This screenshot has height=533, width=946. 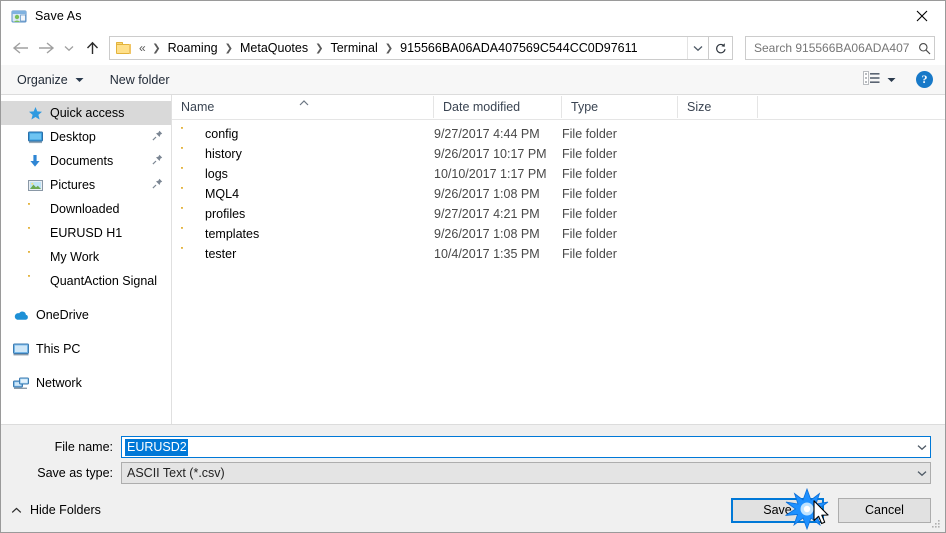 I want to click on hide-folders-button: Hide Folders, so click(x=56, y=510).